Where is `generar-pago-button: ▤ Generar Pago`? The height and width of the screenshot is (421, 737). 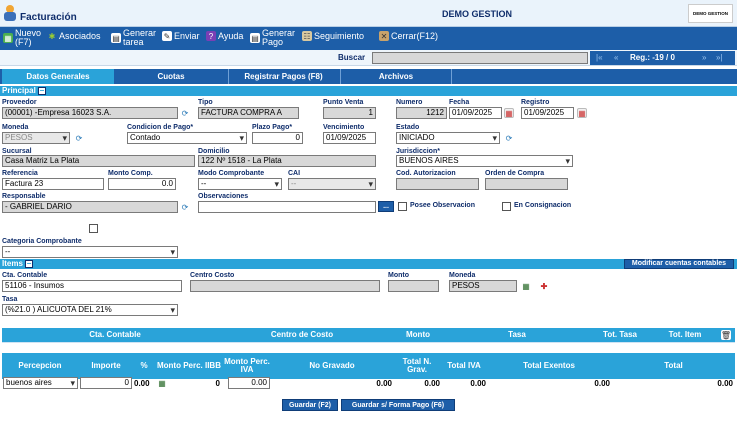 generar-pago-button: ▤ Generar Pago is located at coordinates (272, 38).